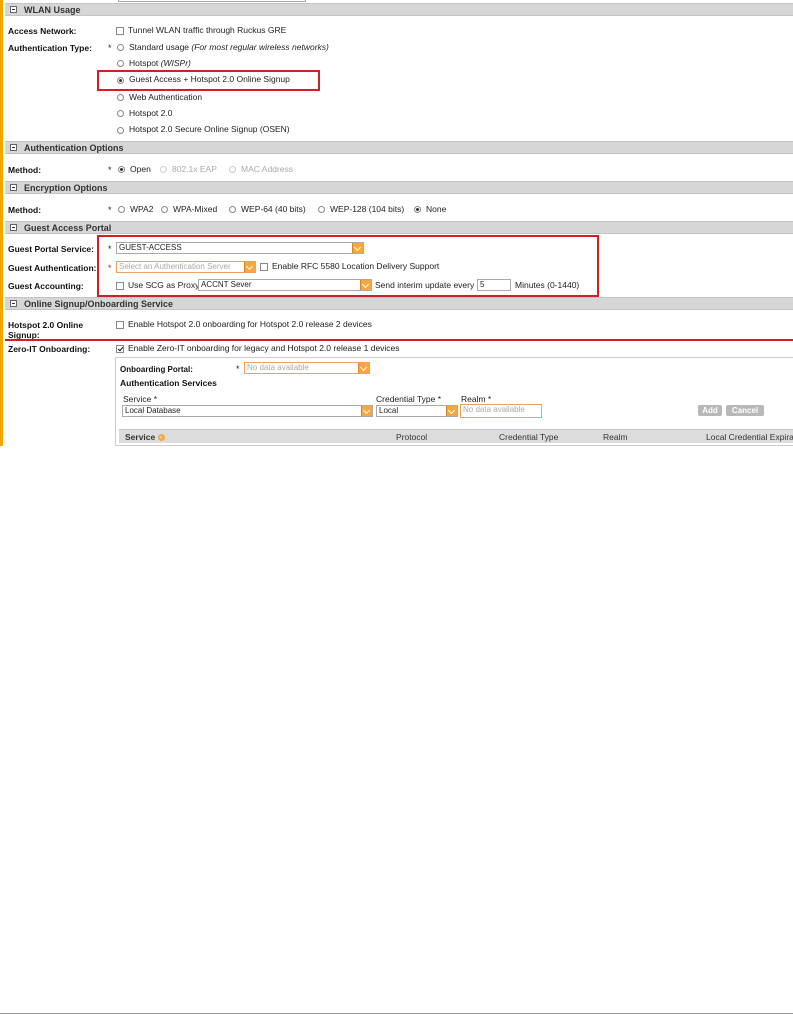  What do you see at coordinates (120, 31) in the screenshot?
I see `tunnel-gre-checkbox` at bounding box center [120, 31].